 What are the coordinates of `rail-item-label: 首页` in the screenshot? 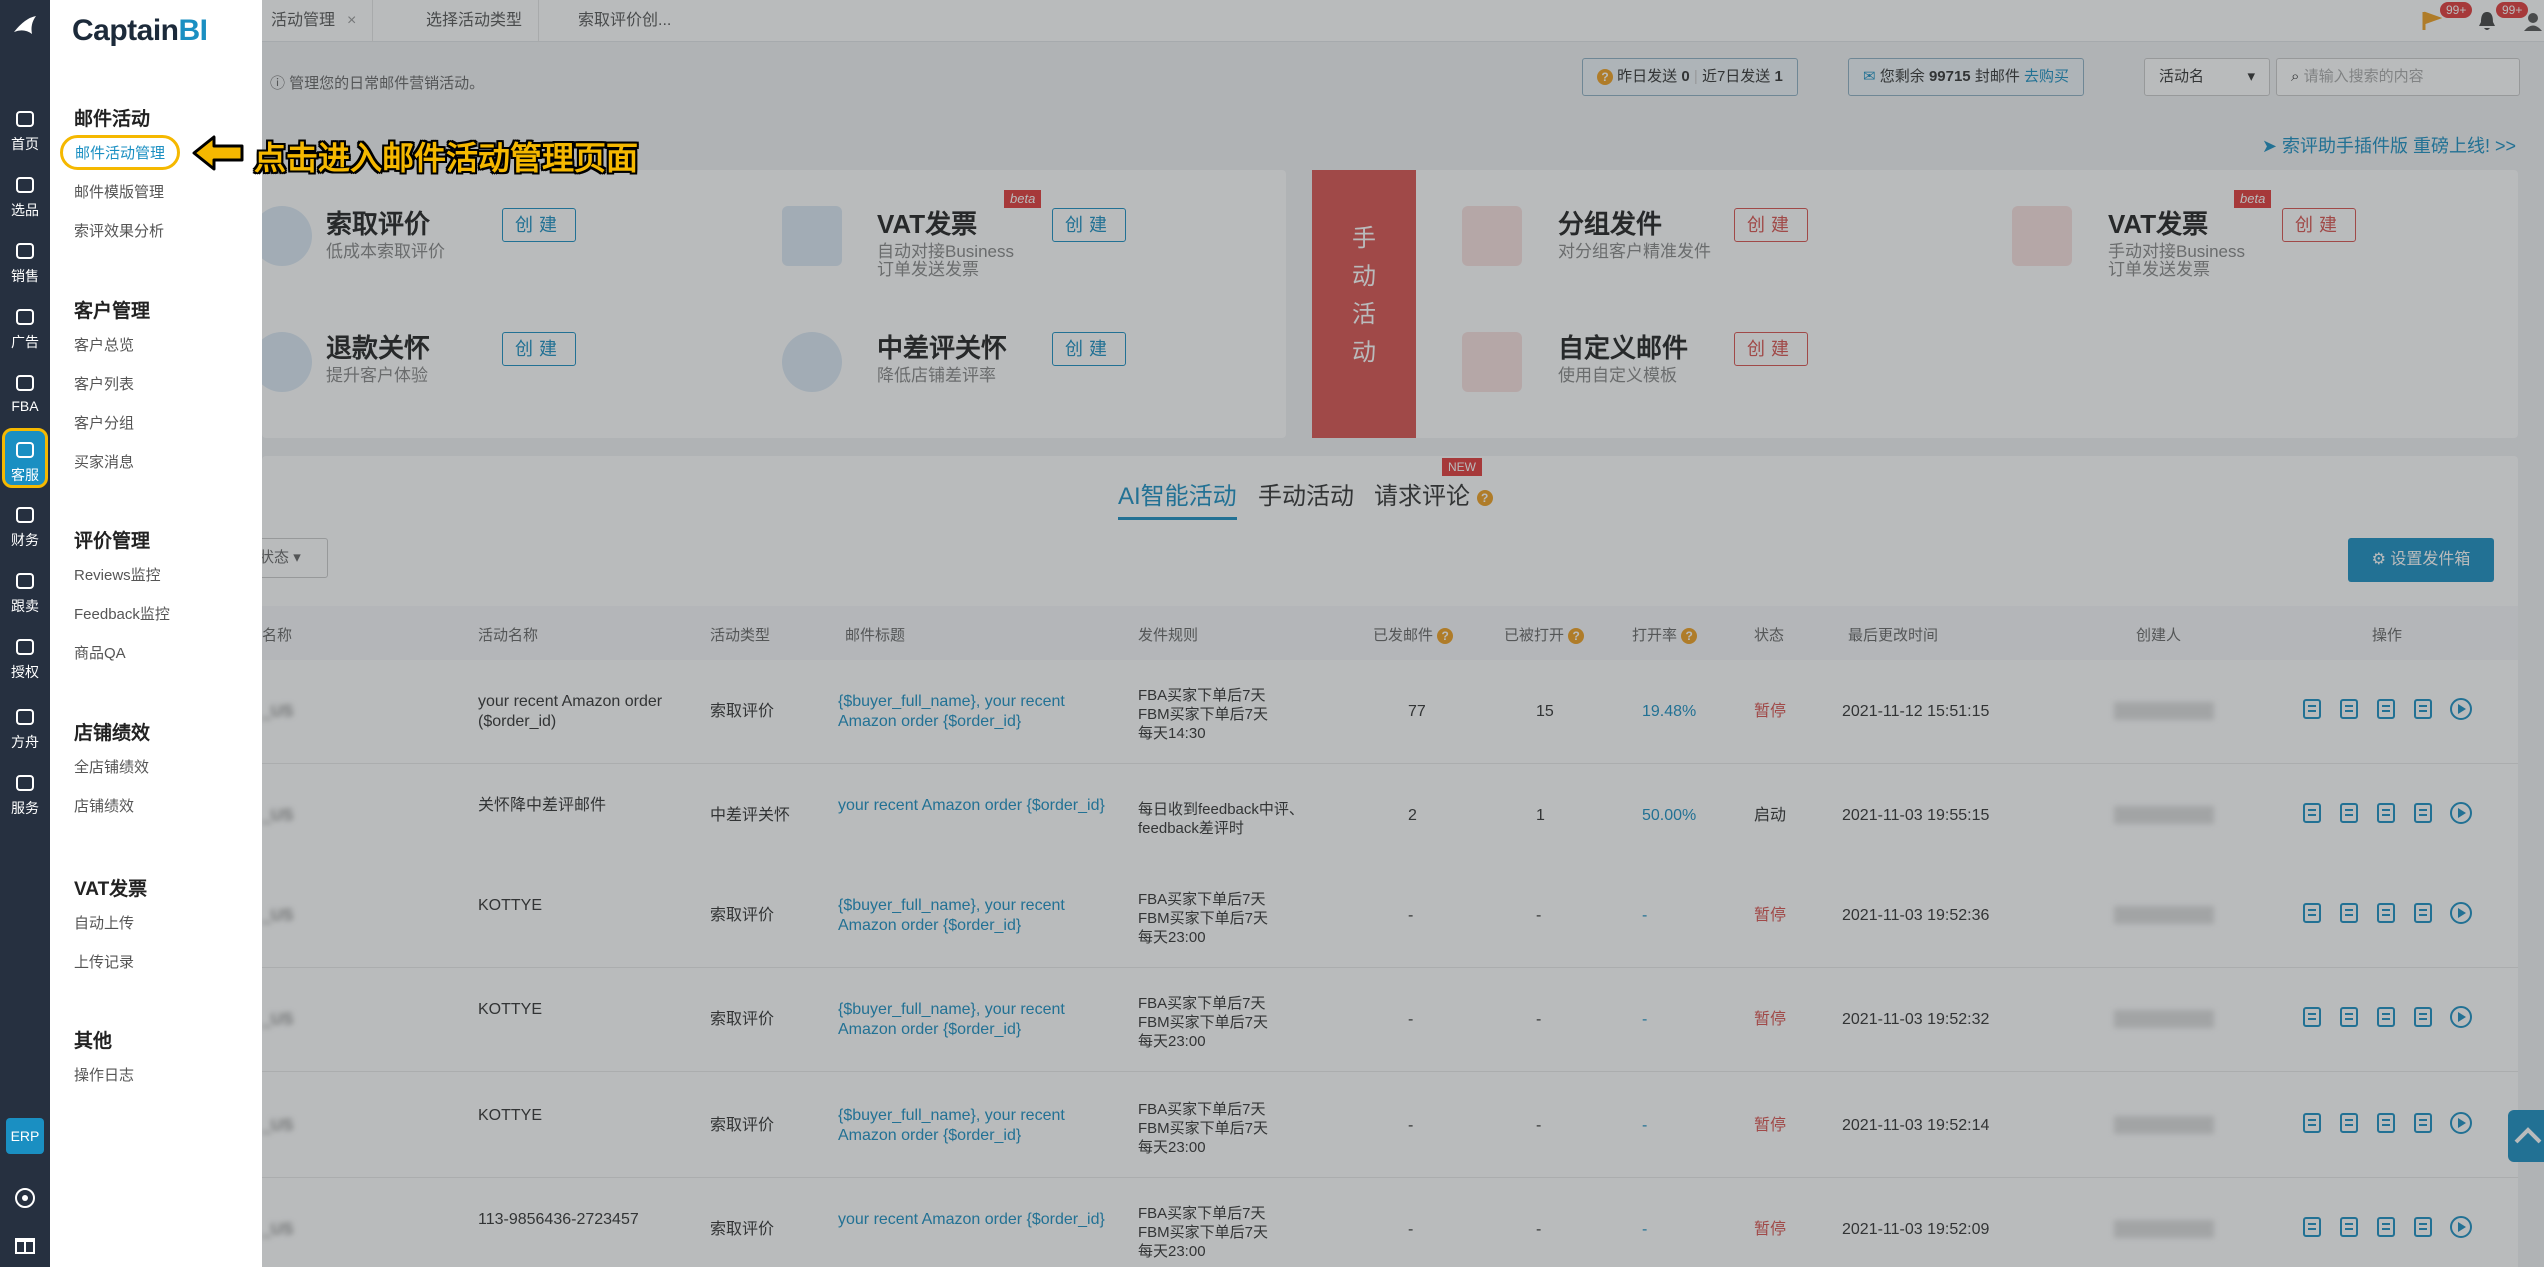 It's located at (25, 144).